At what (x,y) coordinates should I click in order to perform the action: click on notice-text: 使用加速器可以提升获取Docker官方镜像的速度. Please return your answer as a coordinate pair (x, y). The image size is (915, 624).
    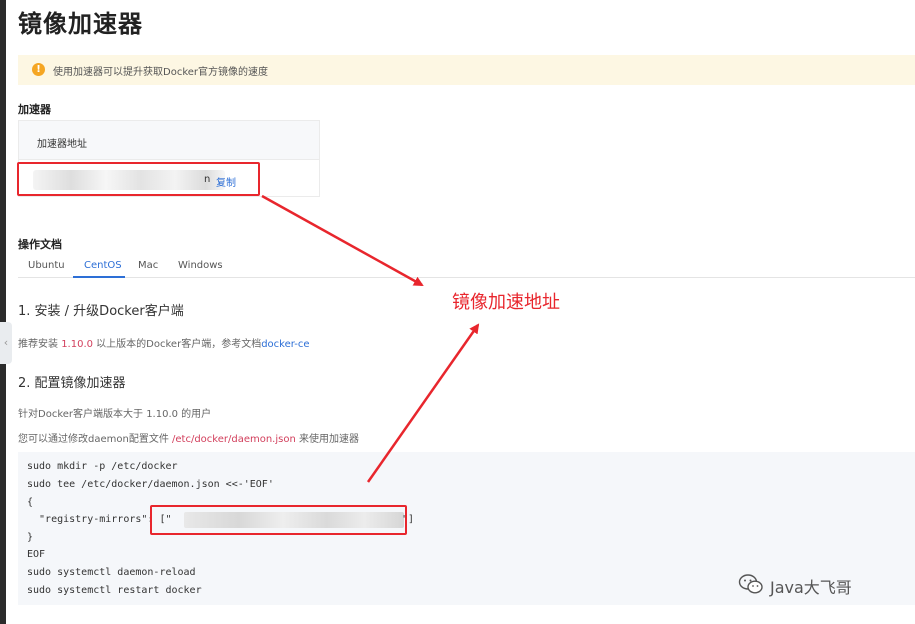
    Looking at the image, I should click on (161, 72).